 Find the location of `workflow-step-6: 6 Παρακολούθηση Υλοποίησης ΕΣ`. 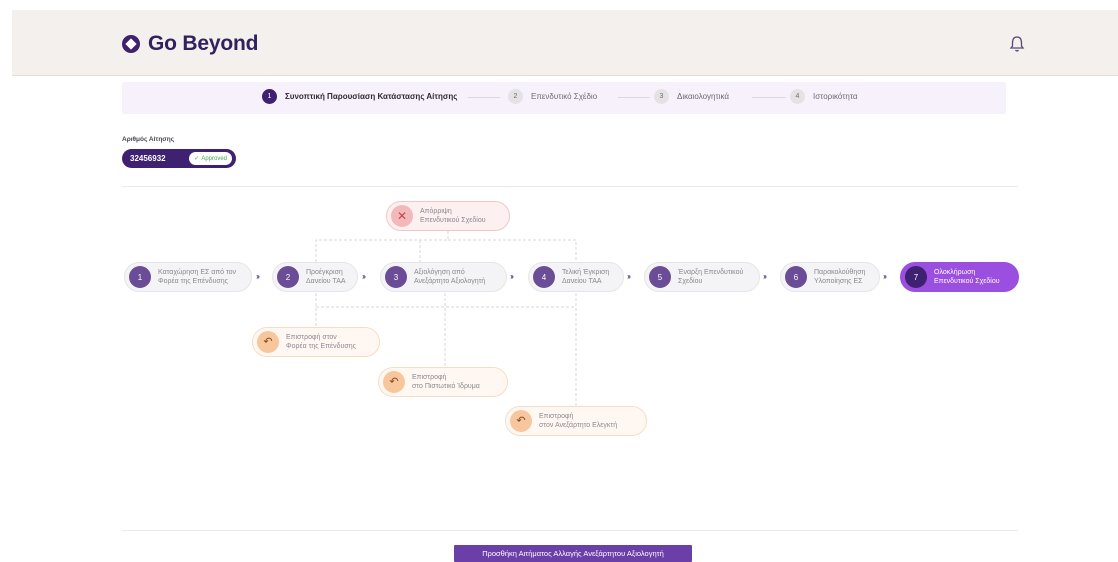

workflow-step-6: 6 Παρακολούθηση Υλοποίησης ΕΣ is located at coordinates (830, 277).